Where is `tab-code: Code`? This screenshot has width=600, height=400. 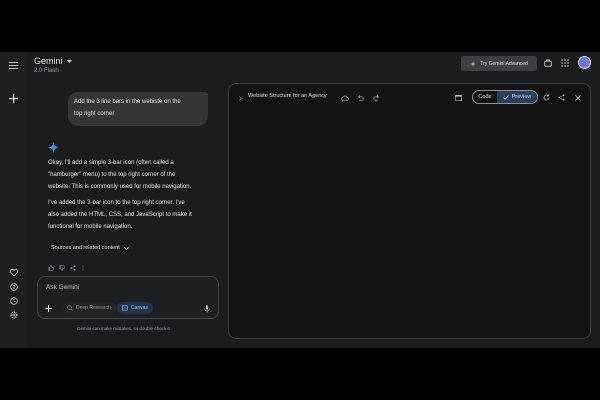 tab-code: Code is located at coordinates (485, 97).